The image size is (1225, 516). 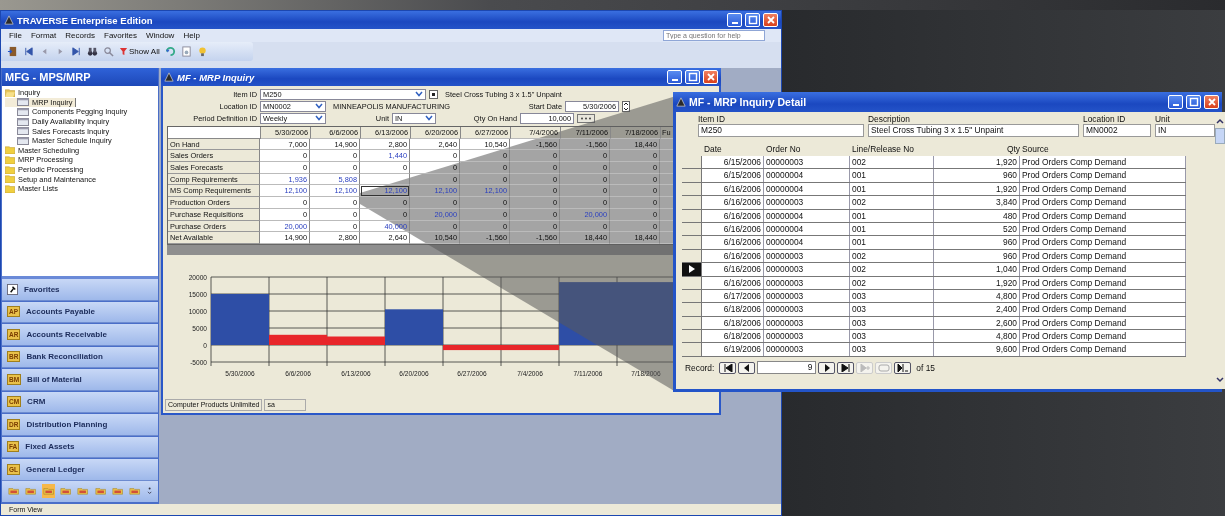 What do you see at coordinates (1220, 121) in the screenshot?
I see `scroll-up-icon` at bounding box center [1220, 121].